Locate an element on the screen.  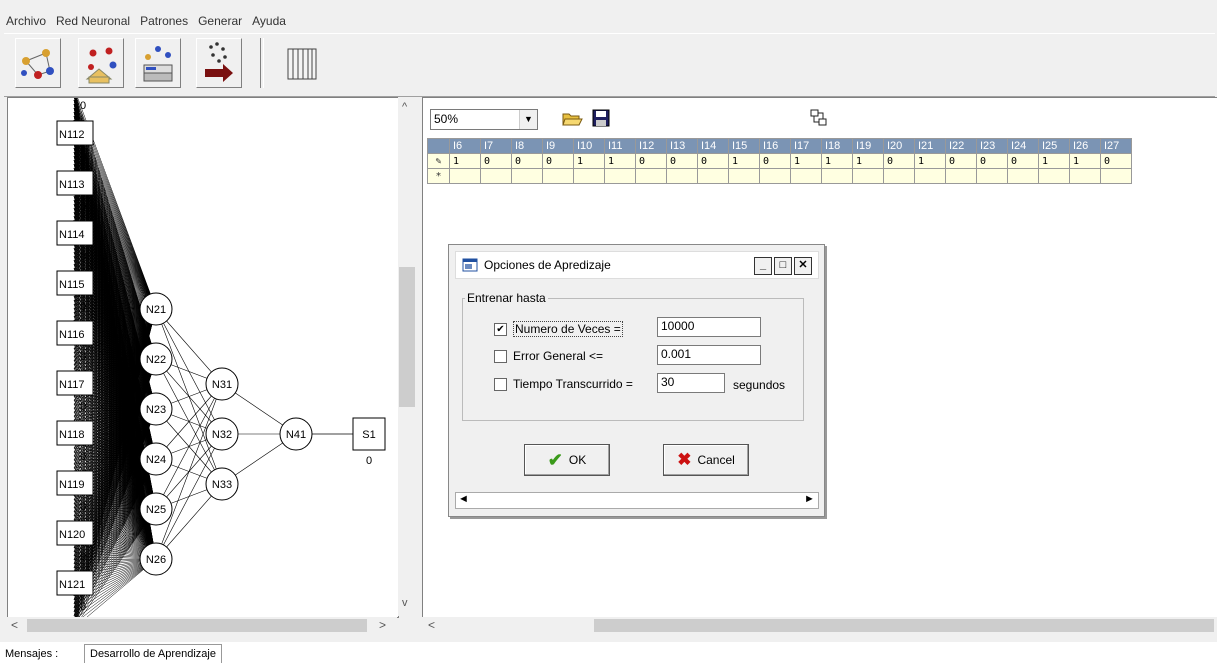
open-folder-icon is located at coordinates (572, 118).